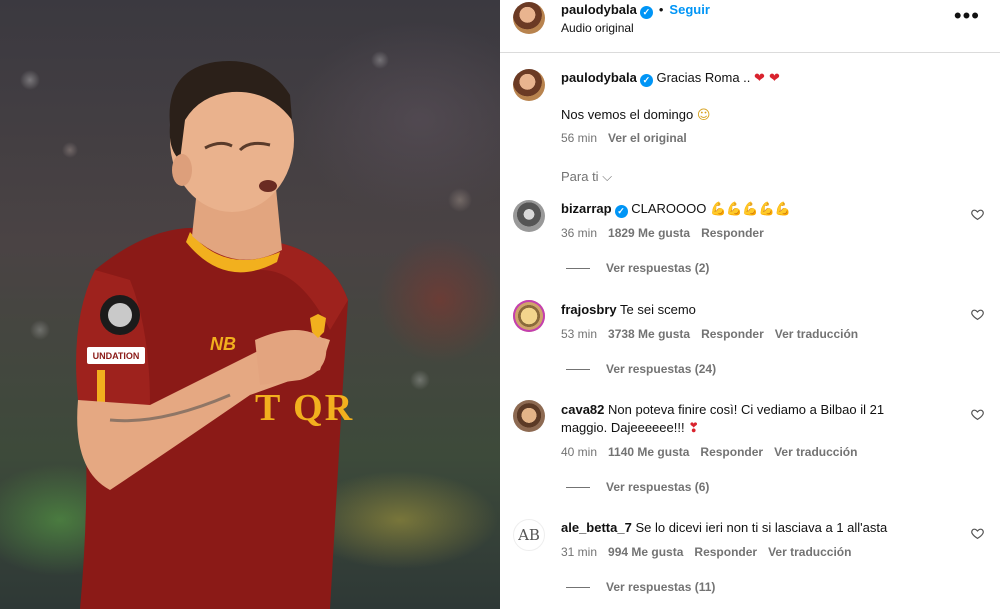 The height and width of the screenshot is (609, 1000). I want to click on caption-time: 56 min, so click(579, 138).